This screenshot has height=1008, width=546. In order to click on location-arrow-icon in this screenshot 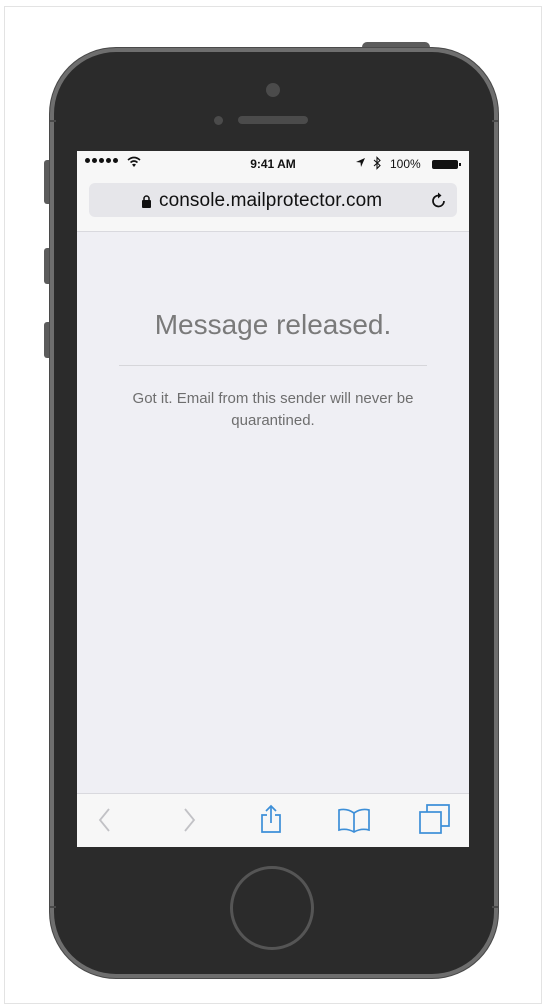, I will do `click(360, 162)`.